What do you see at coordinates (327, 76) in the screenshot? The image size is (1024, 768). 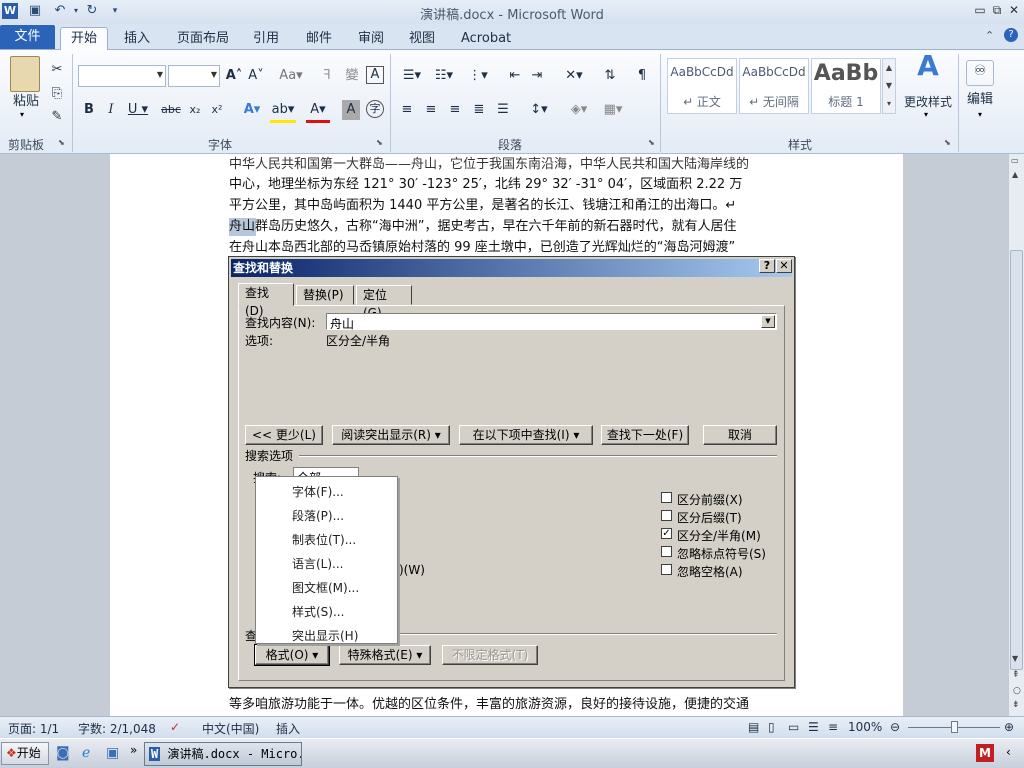 I see `clear-formatting-icon: ꟻ` at bounding box center [327, 76].